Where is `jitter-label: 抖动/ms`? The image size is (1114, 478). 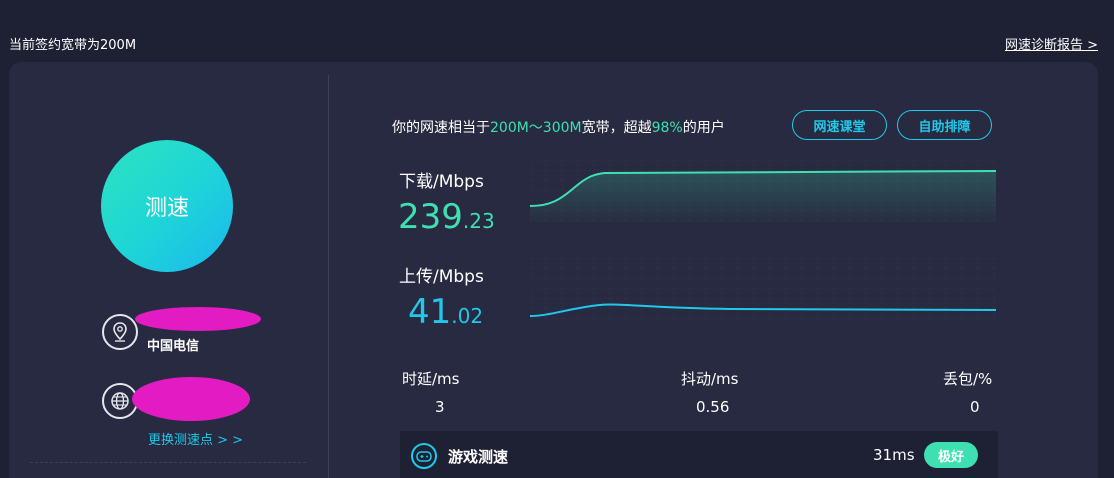
jitter-label: 抖动/ms is located at coordinates (710, 379).